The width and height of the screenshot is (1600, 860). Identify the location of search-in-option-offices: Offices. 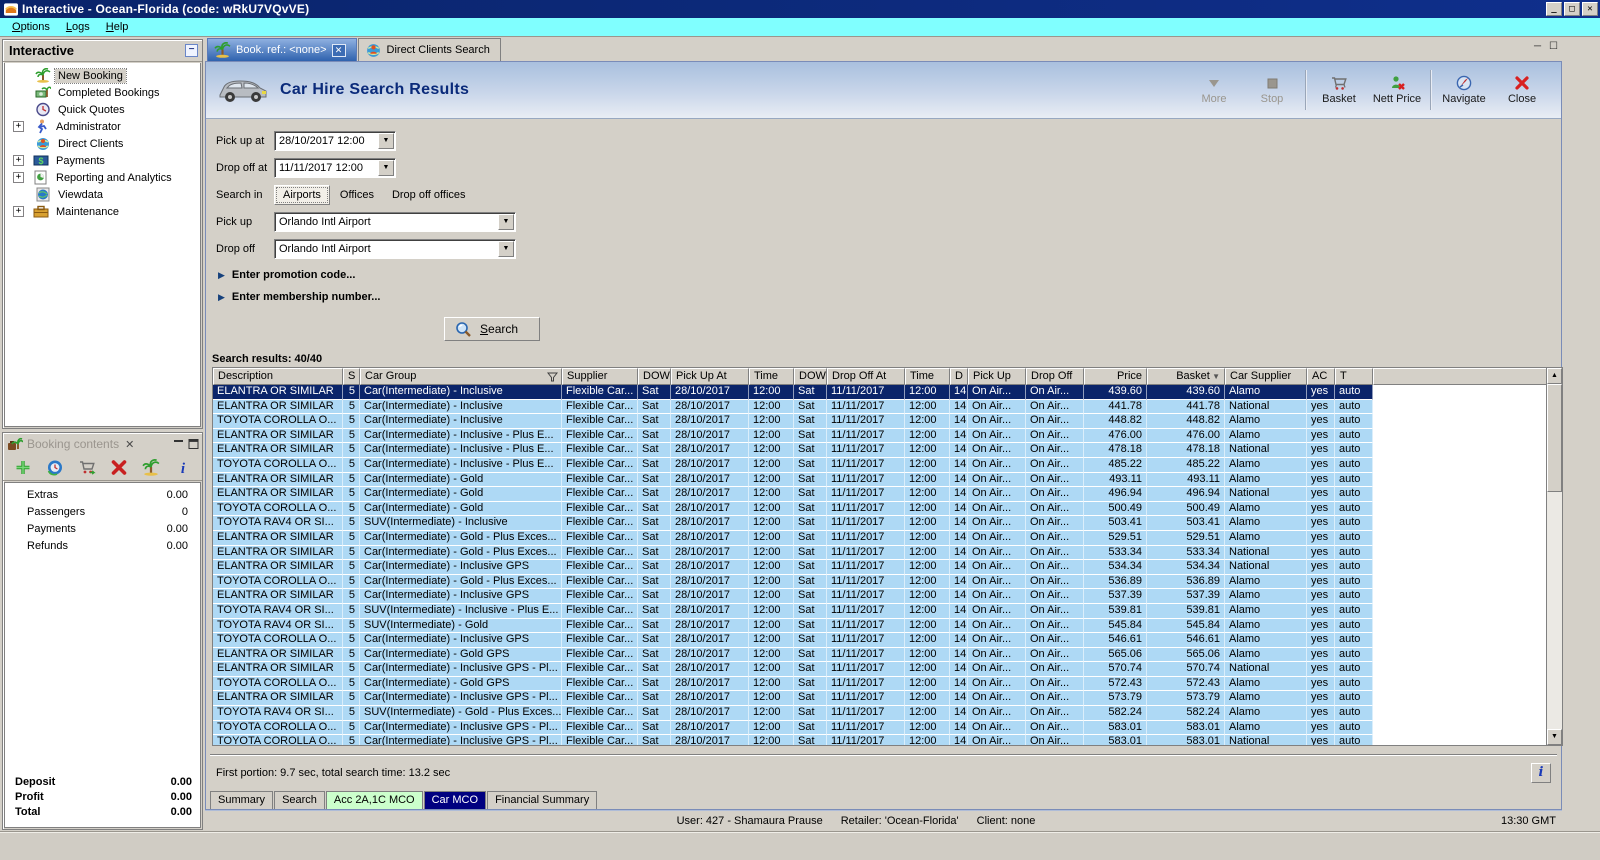
(357, 195).